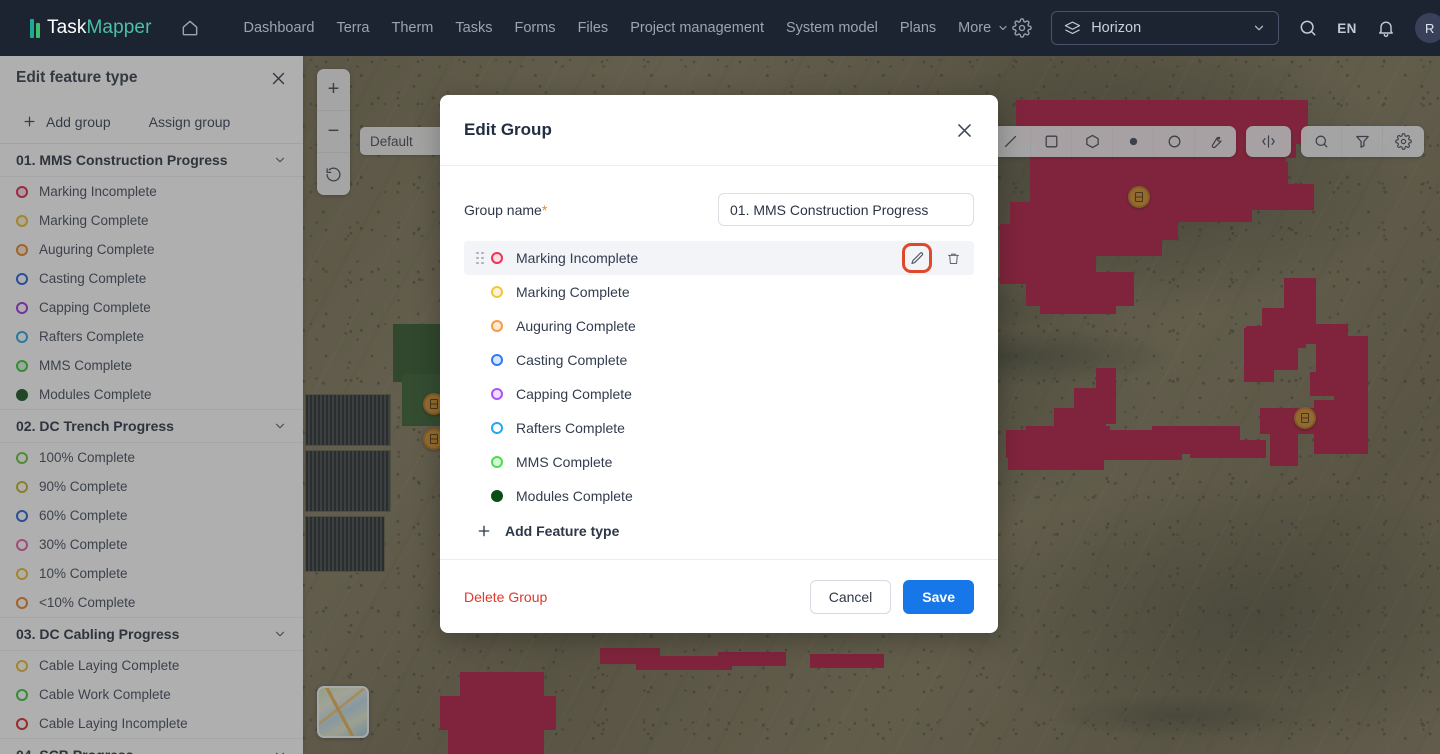 This screenshot has height=754, width=1440. Describe the element at coordinates (964, 130) in the screenshot. I see `close-icon` at that location.